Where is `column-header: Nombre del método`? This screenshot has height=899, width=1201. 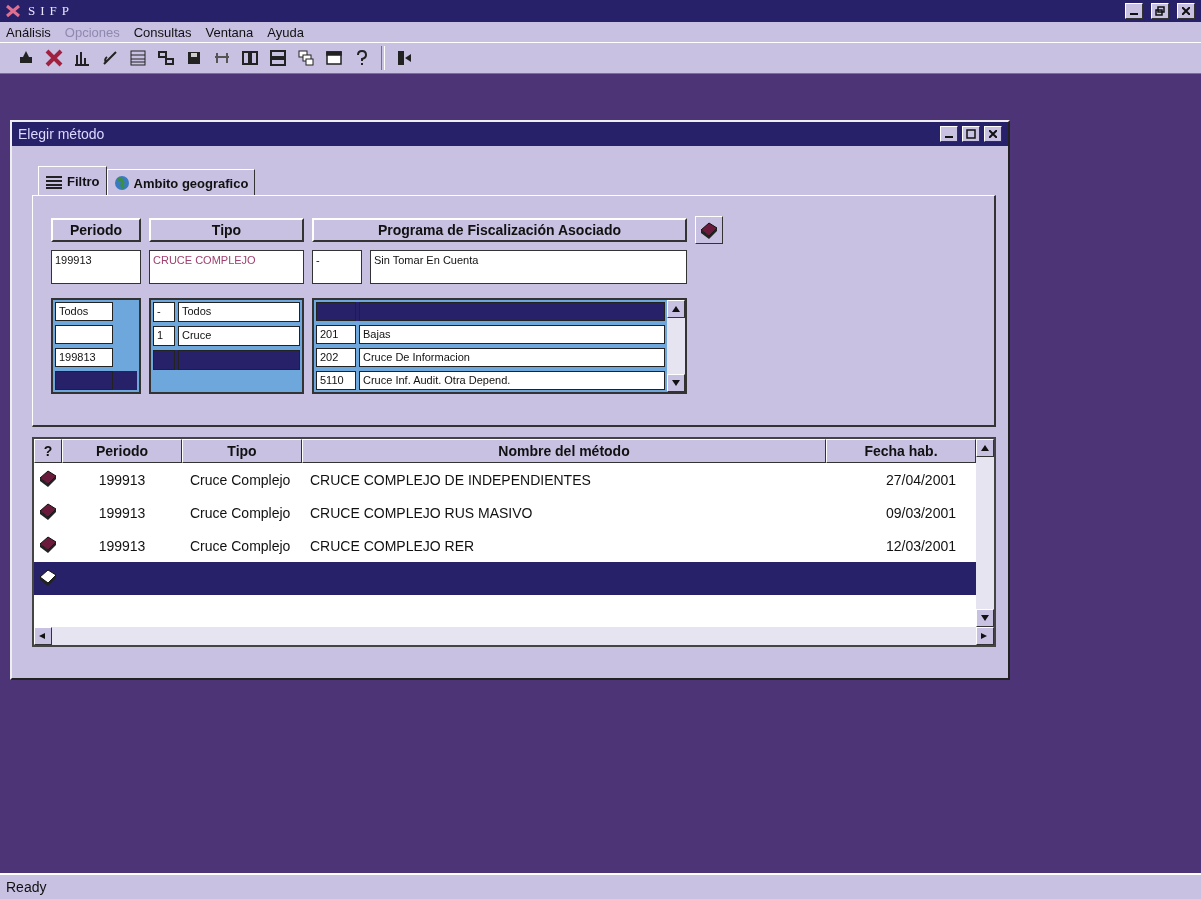 column-header: Nombre del método is located at coordinates (564, 451).